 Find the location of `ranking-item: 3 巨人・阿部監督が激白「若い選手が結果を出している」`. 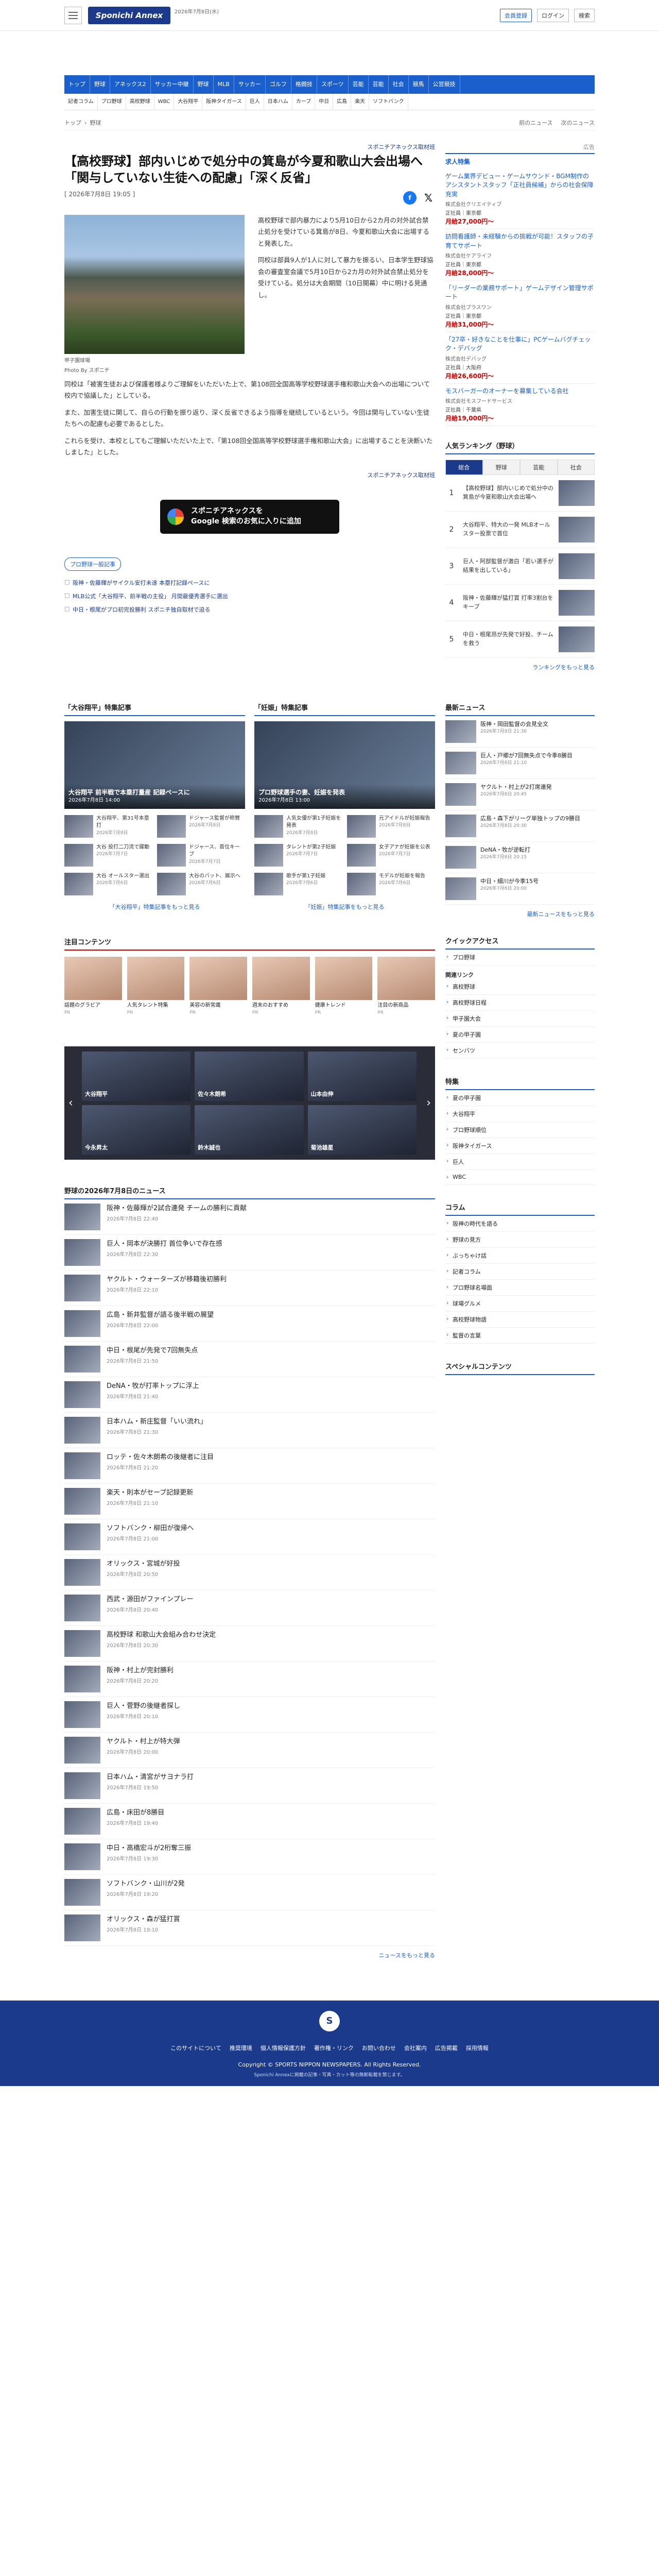

ranking-item: 3 巨人・阿部監督が激白「若い選手が結果を出している」 is located at coordinates (520, 567).